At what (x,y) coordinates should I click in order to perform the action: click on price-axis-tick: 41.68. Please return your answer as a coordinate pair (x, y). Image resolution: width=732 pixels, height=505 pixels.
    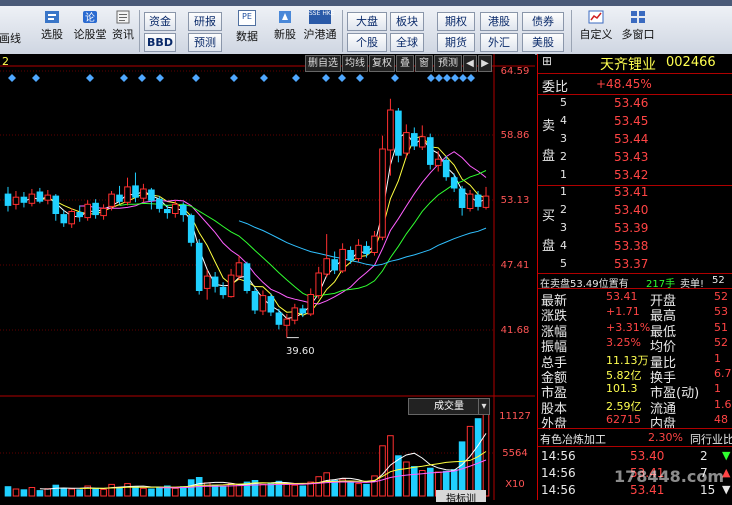
    Looking at the image, I should click on (515, 330).